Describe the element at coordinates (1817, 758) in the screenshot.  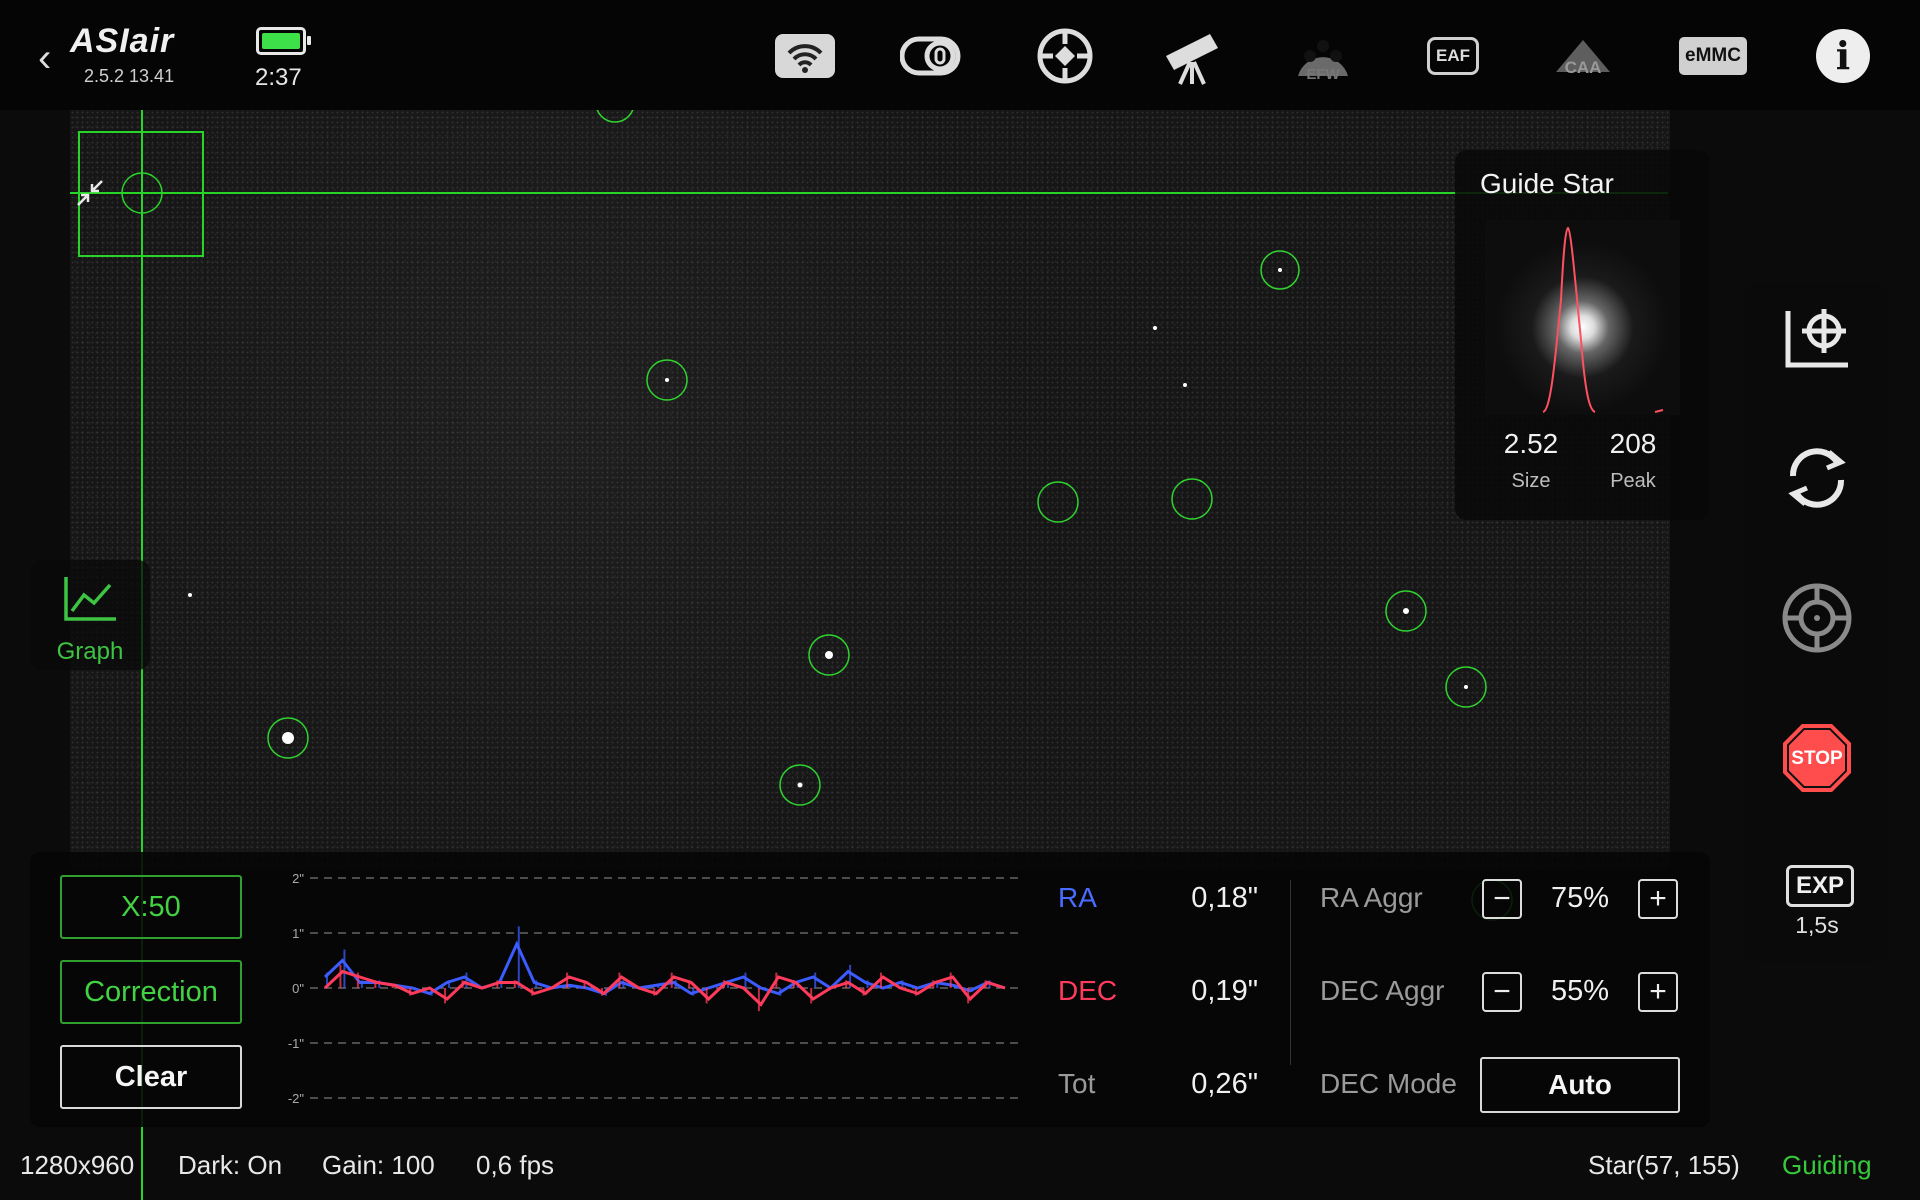
I see `stop-label: STOP` at that location.